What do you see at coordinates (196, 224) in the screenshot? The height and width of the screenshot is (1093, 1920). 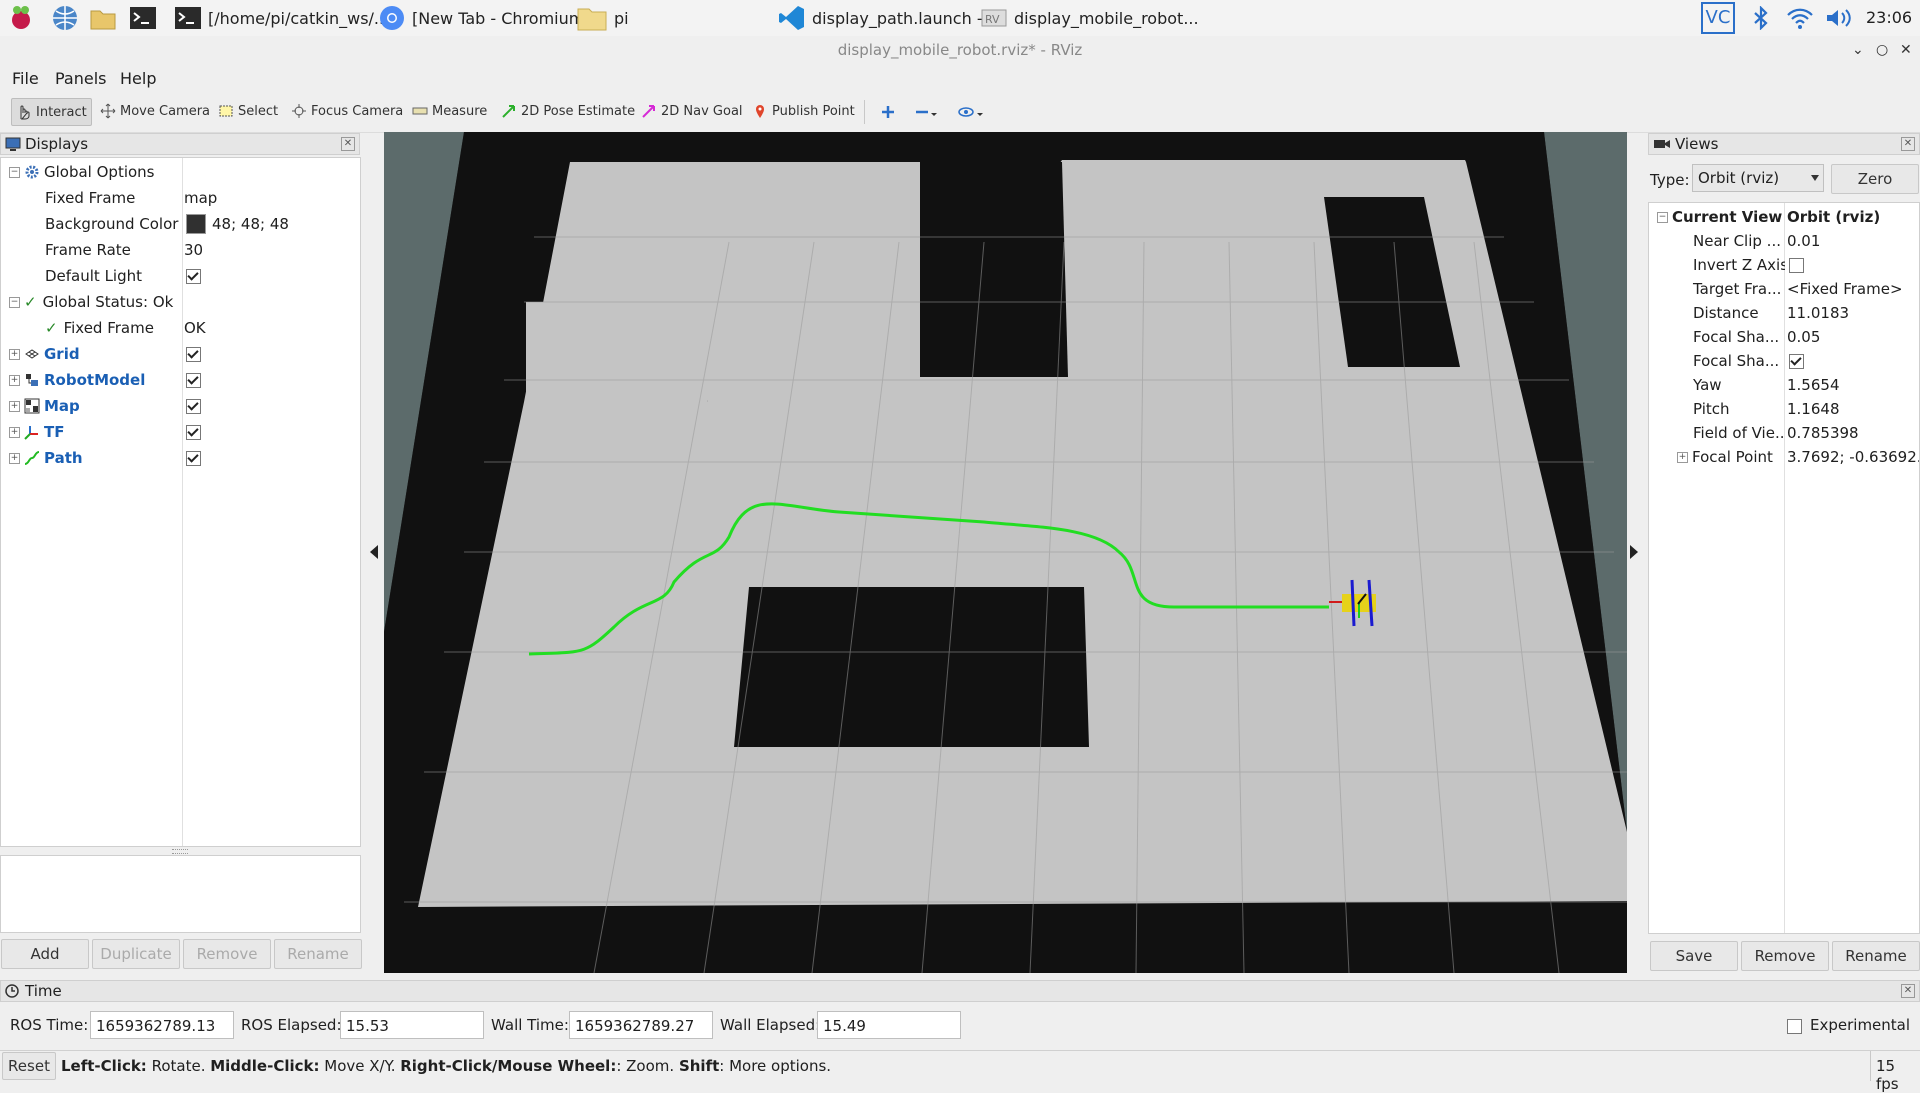 I see `color-swatch` at bounding box center [196, 224].